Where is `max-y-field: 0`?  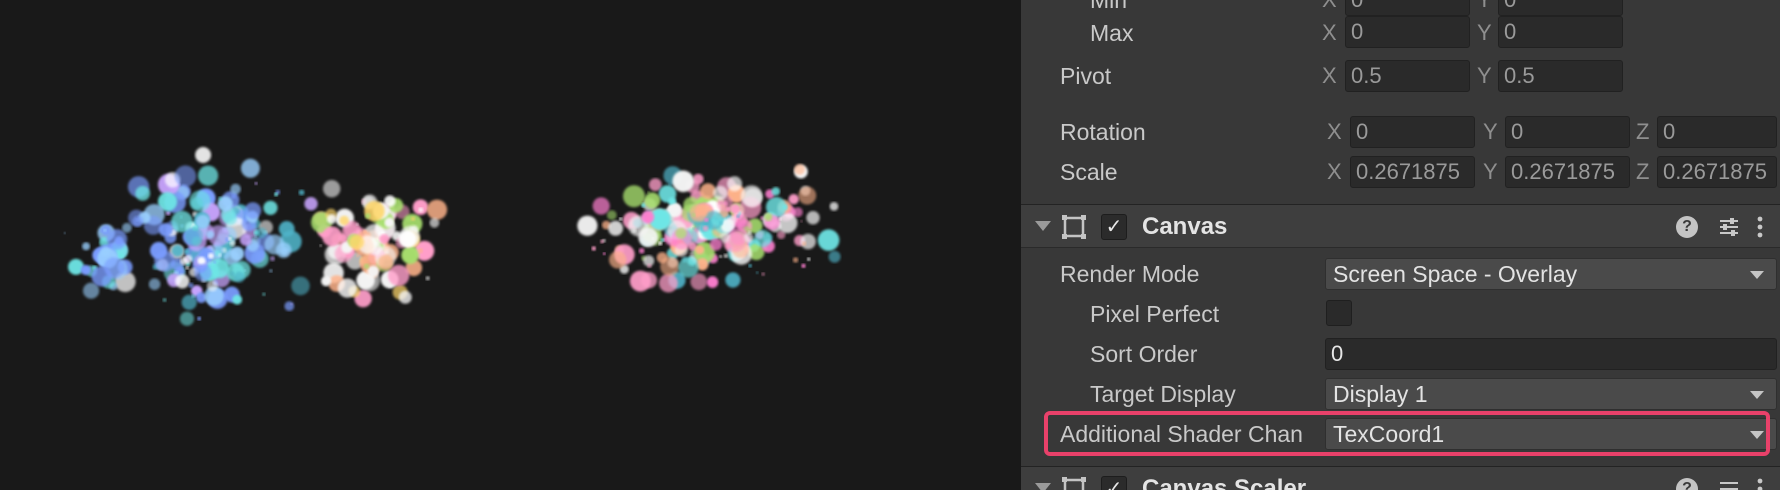
max-y-field: 0 is located at coordinates (1560, 32).